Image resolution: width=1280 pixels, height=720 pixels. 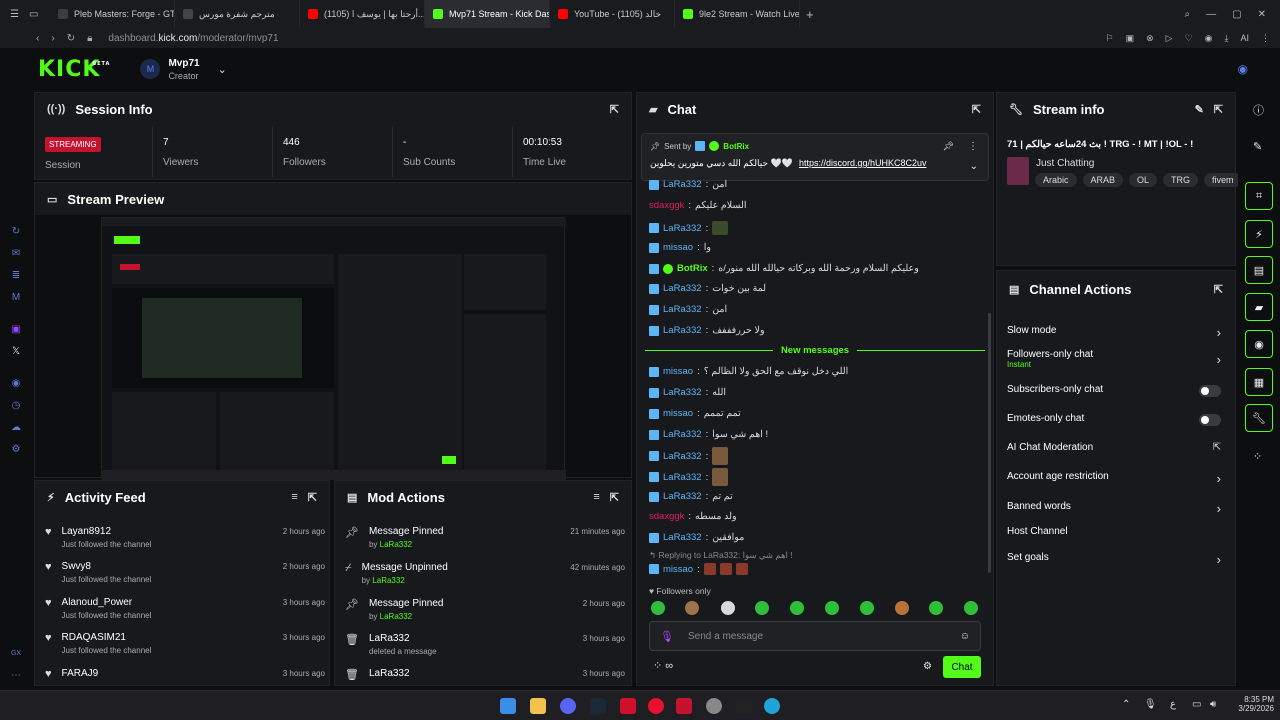 What do you see at coordinates (1236, 14) in the screenshot?
I see `maximize-icon: ▢` at bounding box center [1236, 14].